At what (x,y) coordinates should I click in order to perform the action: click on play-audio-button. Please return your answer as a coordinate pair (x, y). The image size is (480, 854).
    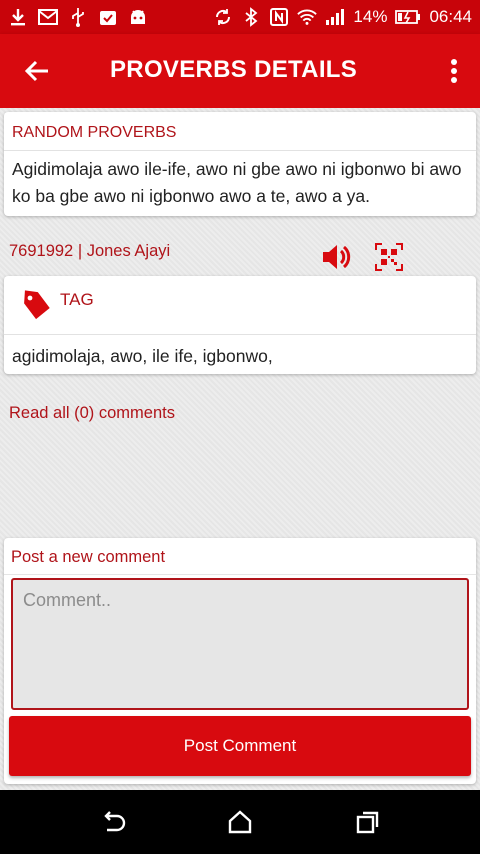
    Looking at the image, I should click on (337, 257).